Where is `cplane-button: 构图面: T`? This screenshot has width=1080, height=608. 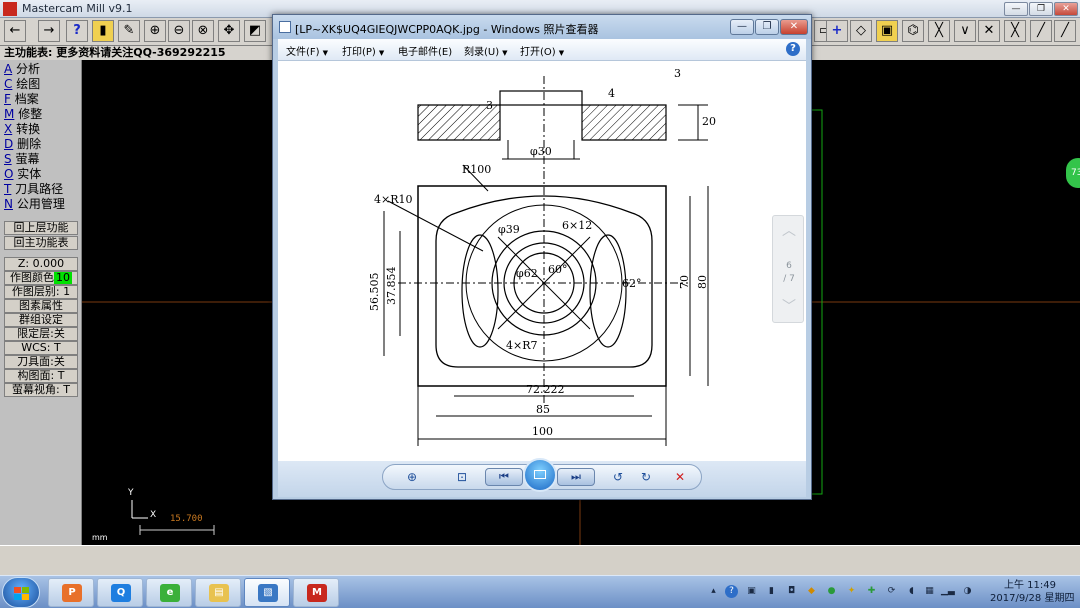 cplane-button: 构图面: T is located at coordinates (41, 376).